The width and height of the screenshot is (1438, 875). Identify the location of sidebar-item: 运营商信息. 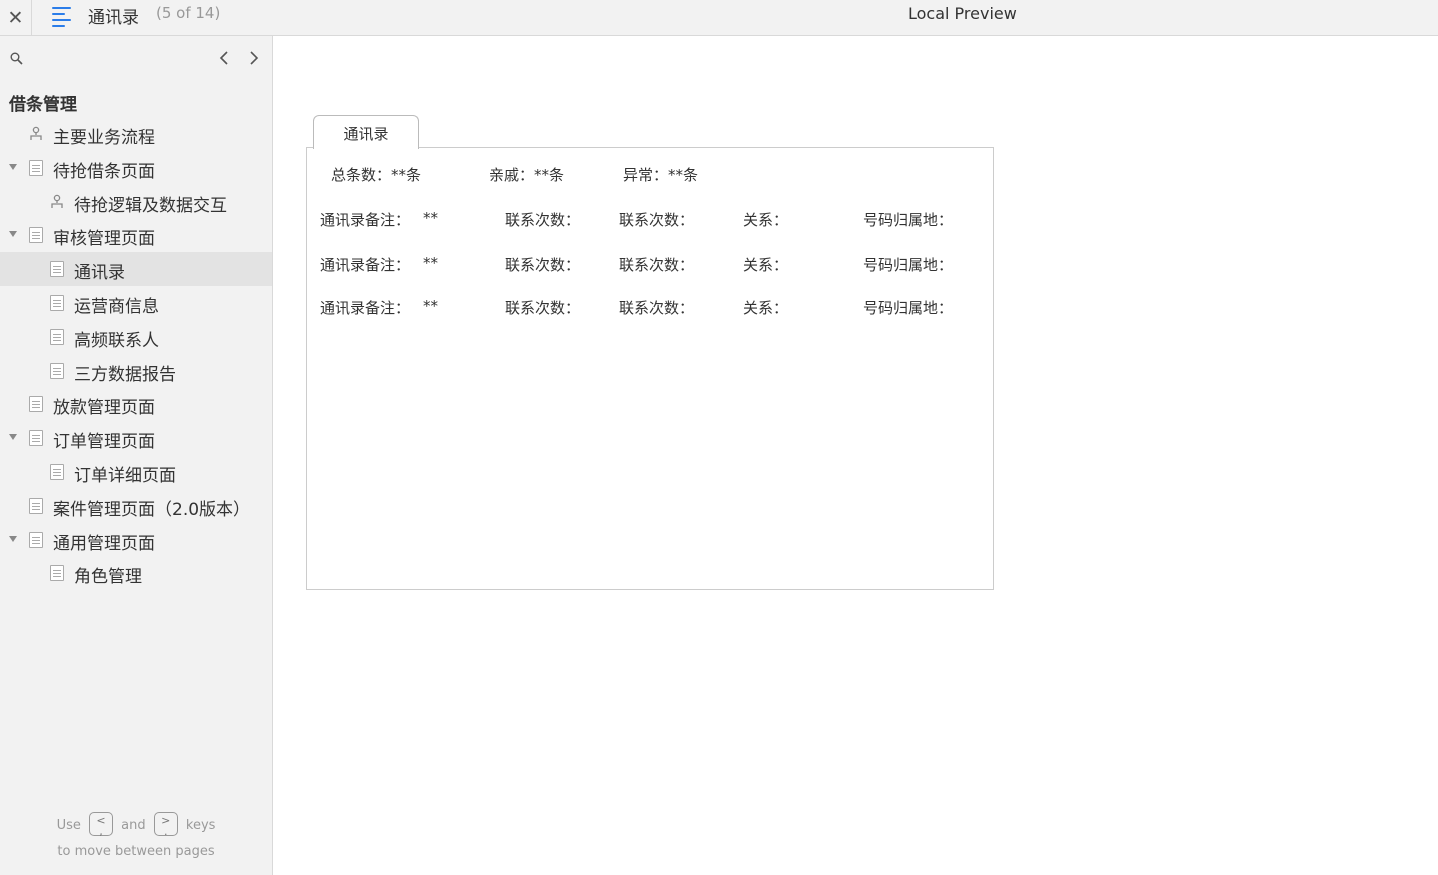
(136, 303).